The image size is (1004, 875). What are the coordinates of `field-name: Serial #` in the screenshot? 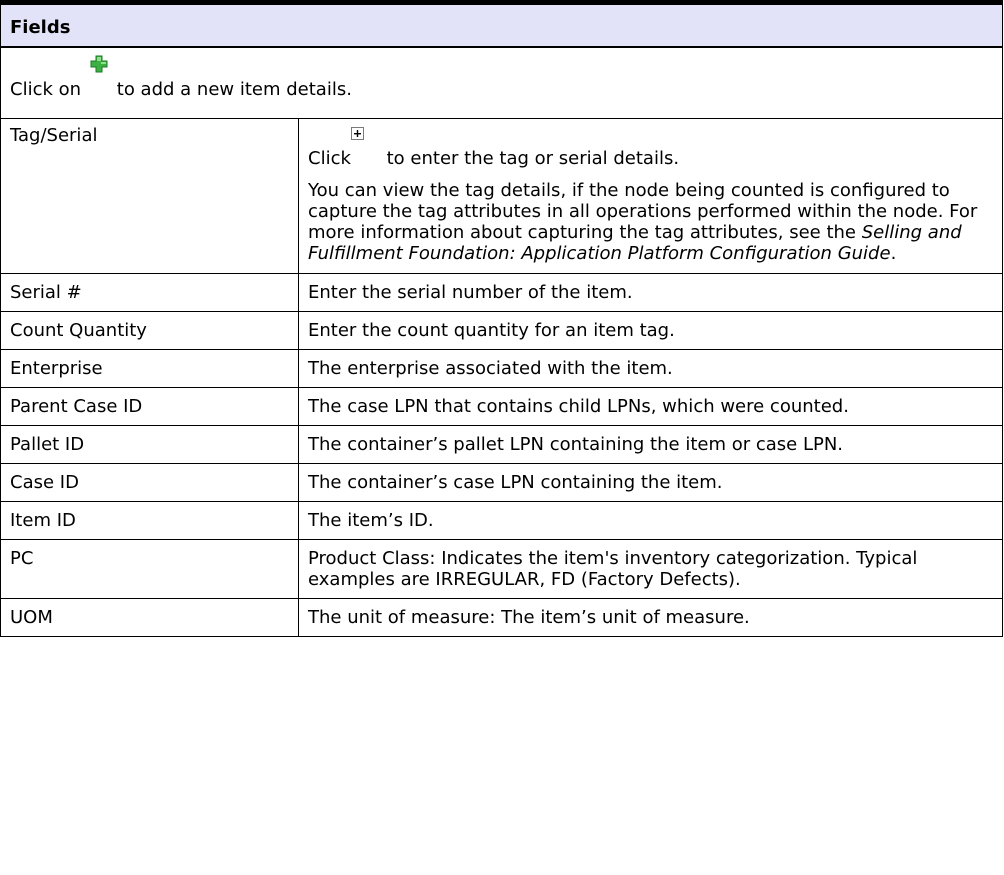 It's located at (149, 292).